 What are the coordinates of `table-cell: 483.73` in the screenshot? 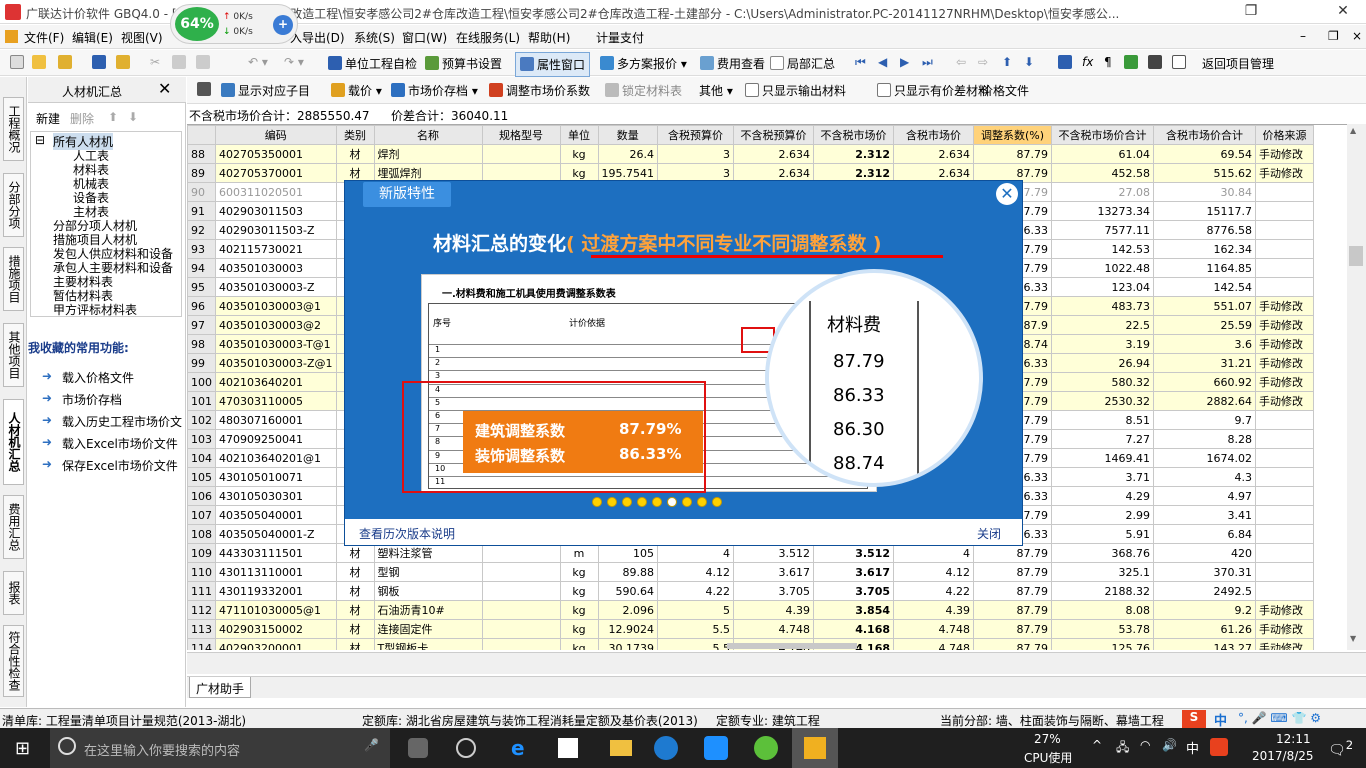 It's located at (1102, 306).